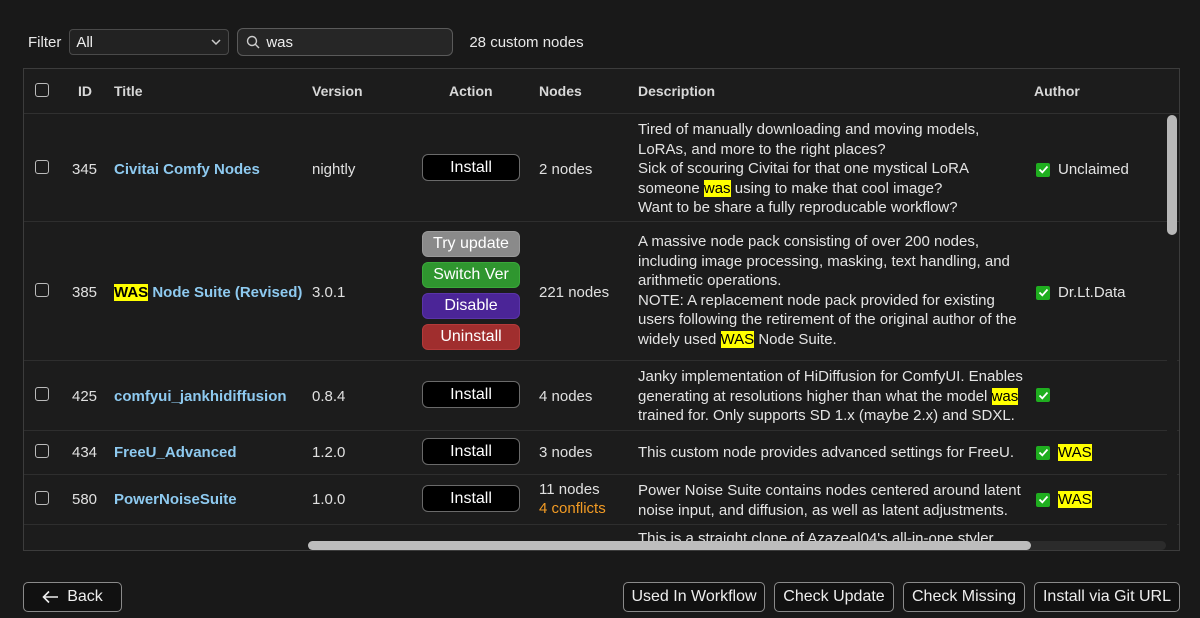 Image resolution: width=1200 pixels, height=618 pixels. I want to click on row-nodes: 11 nodes, so click(569, 489).